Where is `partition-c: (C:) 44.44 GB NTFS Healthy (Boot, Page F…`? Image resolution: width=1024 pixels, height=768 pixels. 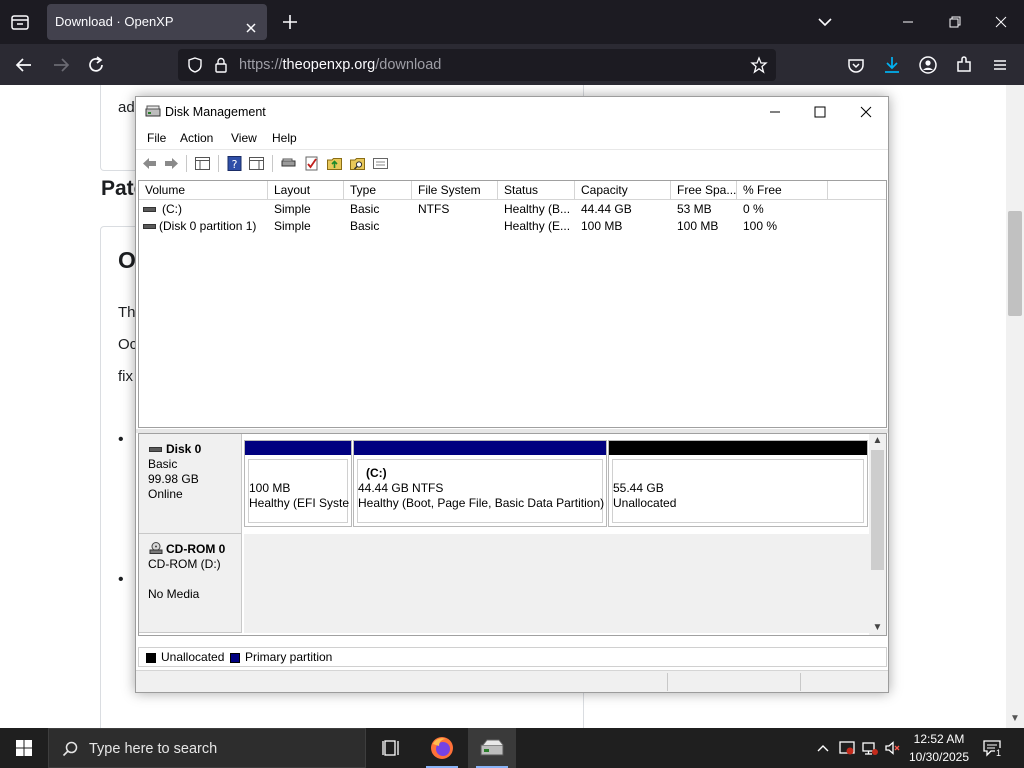
partition-c: (C:) 44.44 GB NTFS Healthy (Boot, Page F… is located at coordinates (480, 483).